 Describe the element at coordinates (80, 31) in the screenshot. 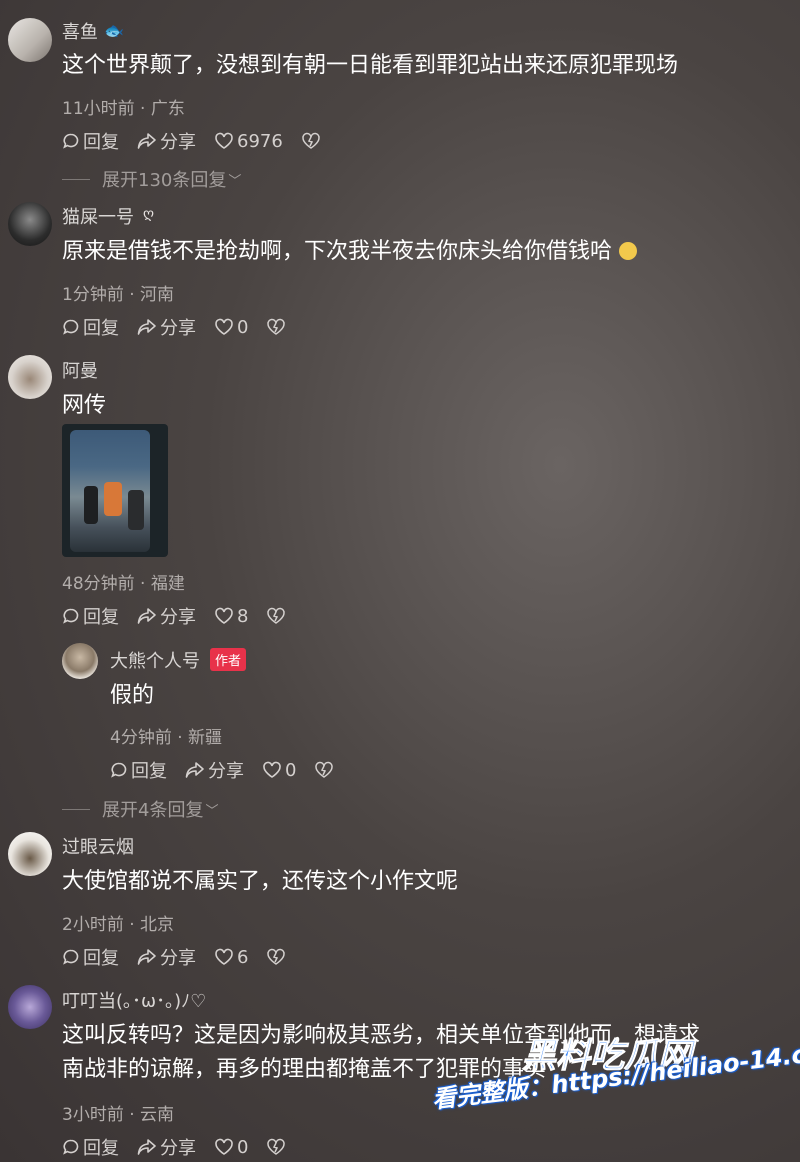

I see `comment-username: 喜鱼` at that location.